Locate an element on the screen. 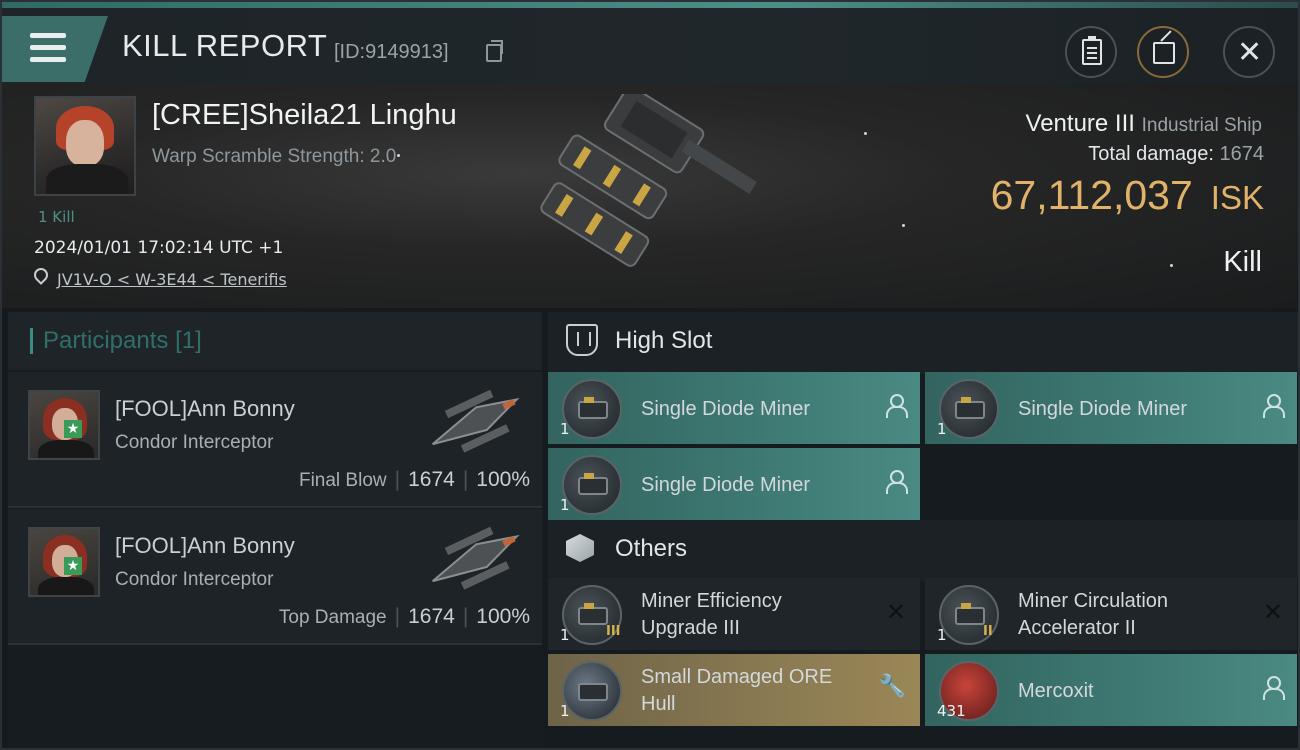 The image size is (1300, 750). participant-role: Final Blow is located at coordinates (342, 480).